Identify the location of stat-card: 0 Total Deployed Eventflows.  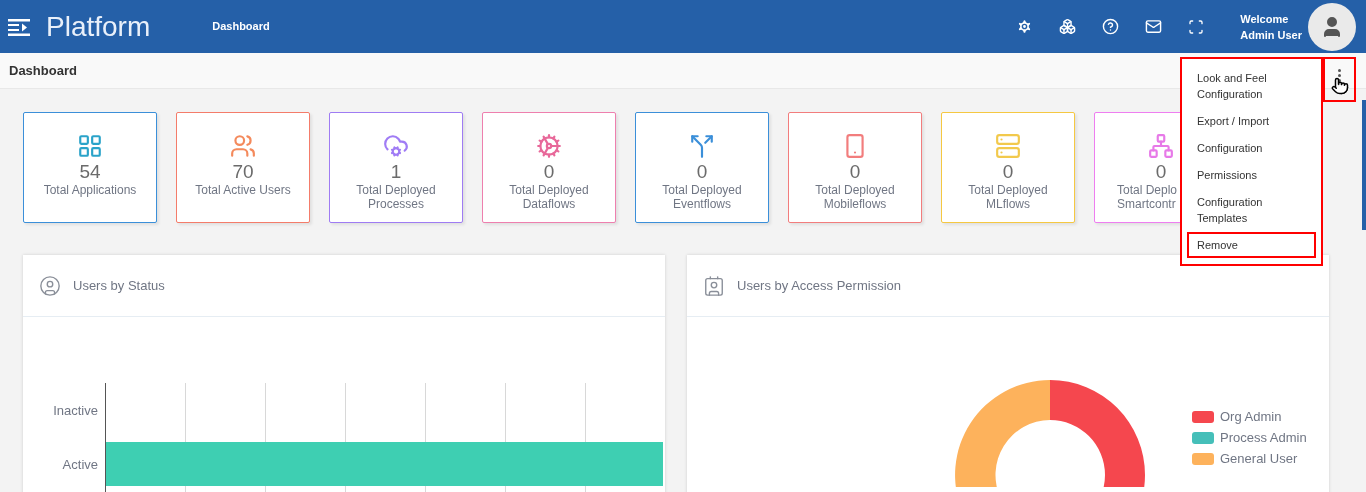
(702, 167).